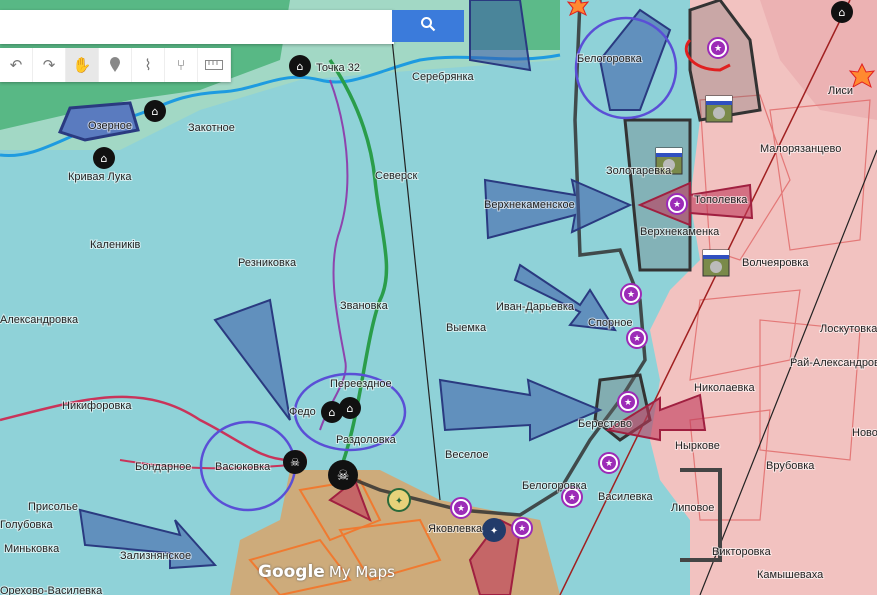  I want to click on google-wordmark: Google, so click(291, 572).